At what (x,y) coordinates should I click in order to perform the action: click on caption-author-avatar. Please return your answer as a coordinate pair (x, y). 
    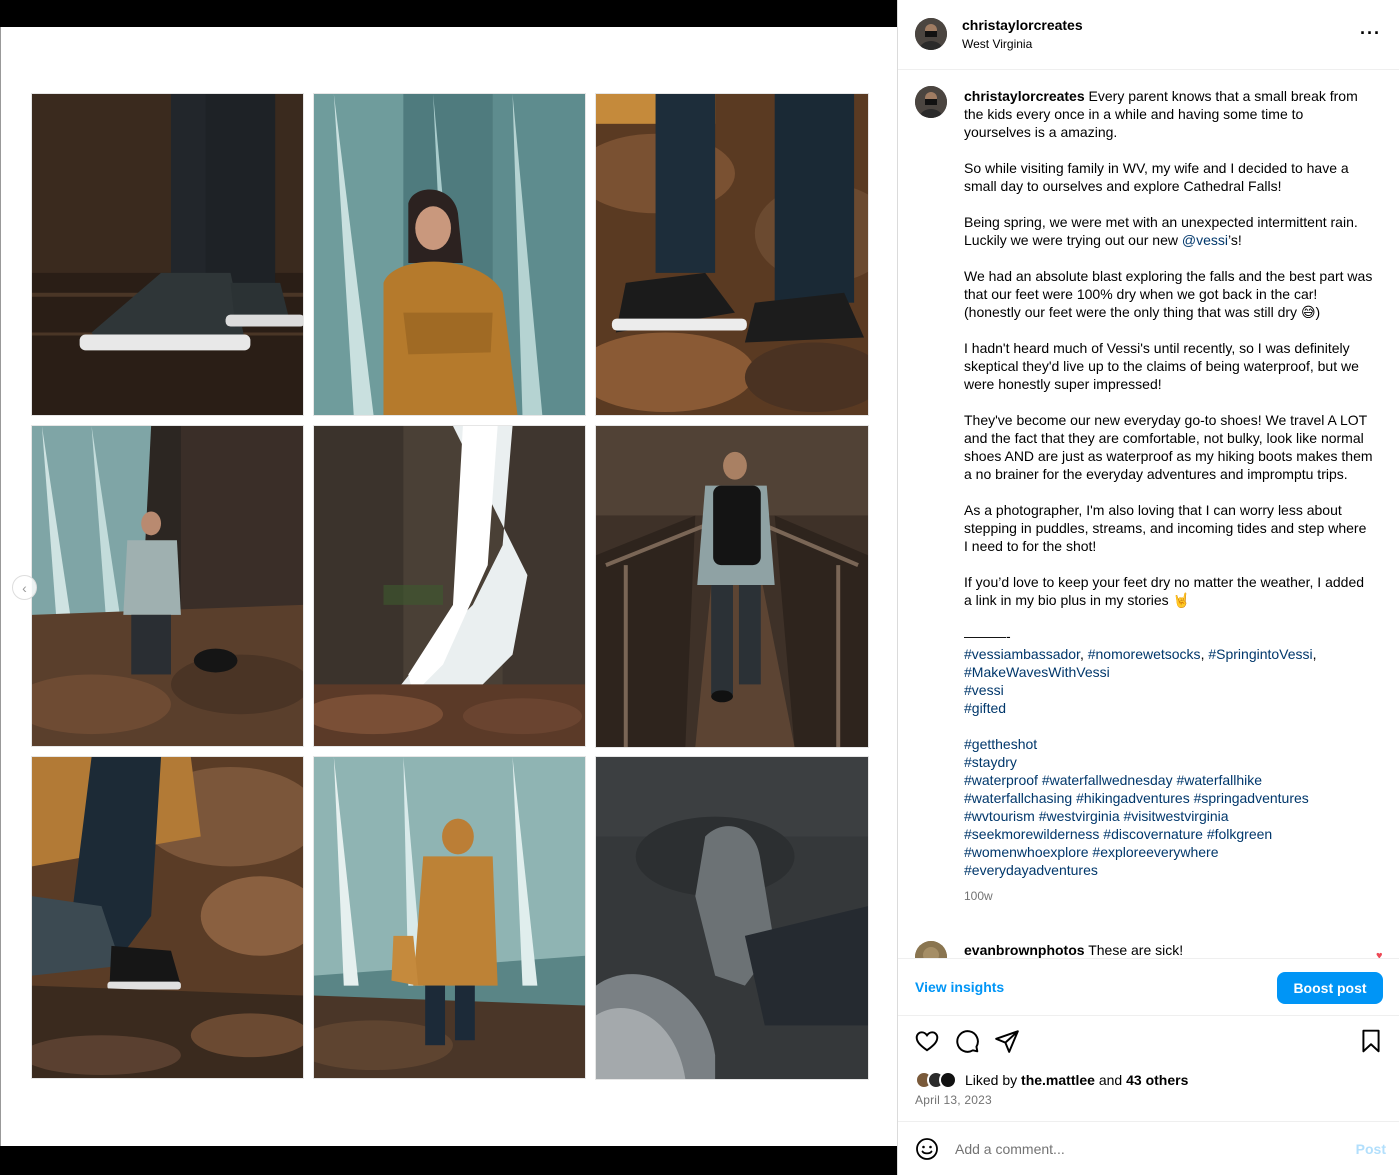
    Looking at the image, I should click on (931, 102).